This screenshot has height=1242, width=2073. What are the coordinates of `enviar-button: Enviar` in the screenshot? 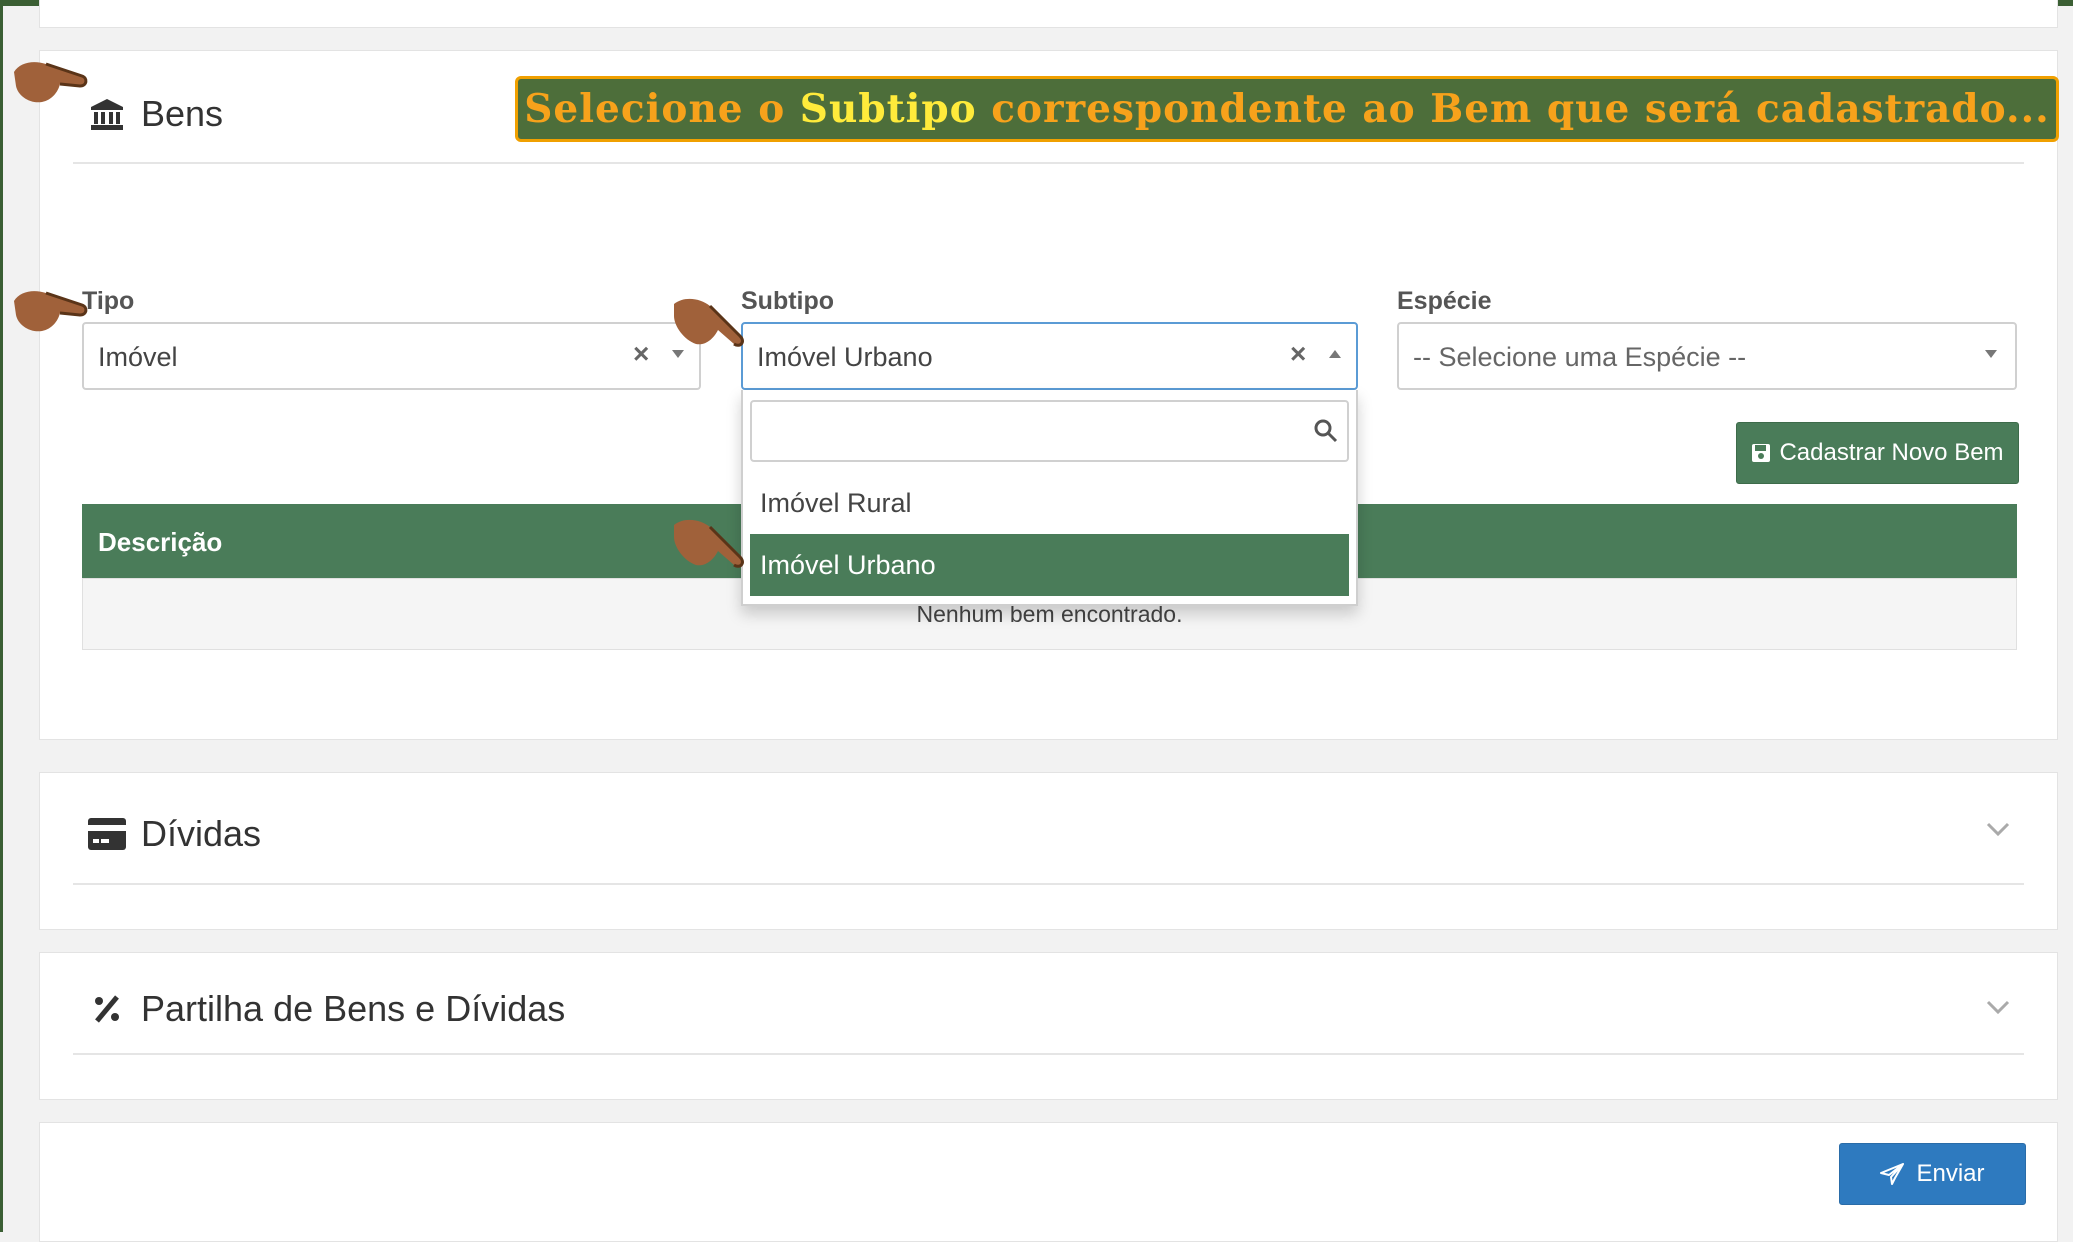 It's located at (1932, 1174).